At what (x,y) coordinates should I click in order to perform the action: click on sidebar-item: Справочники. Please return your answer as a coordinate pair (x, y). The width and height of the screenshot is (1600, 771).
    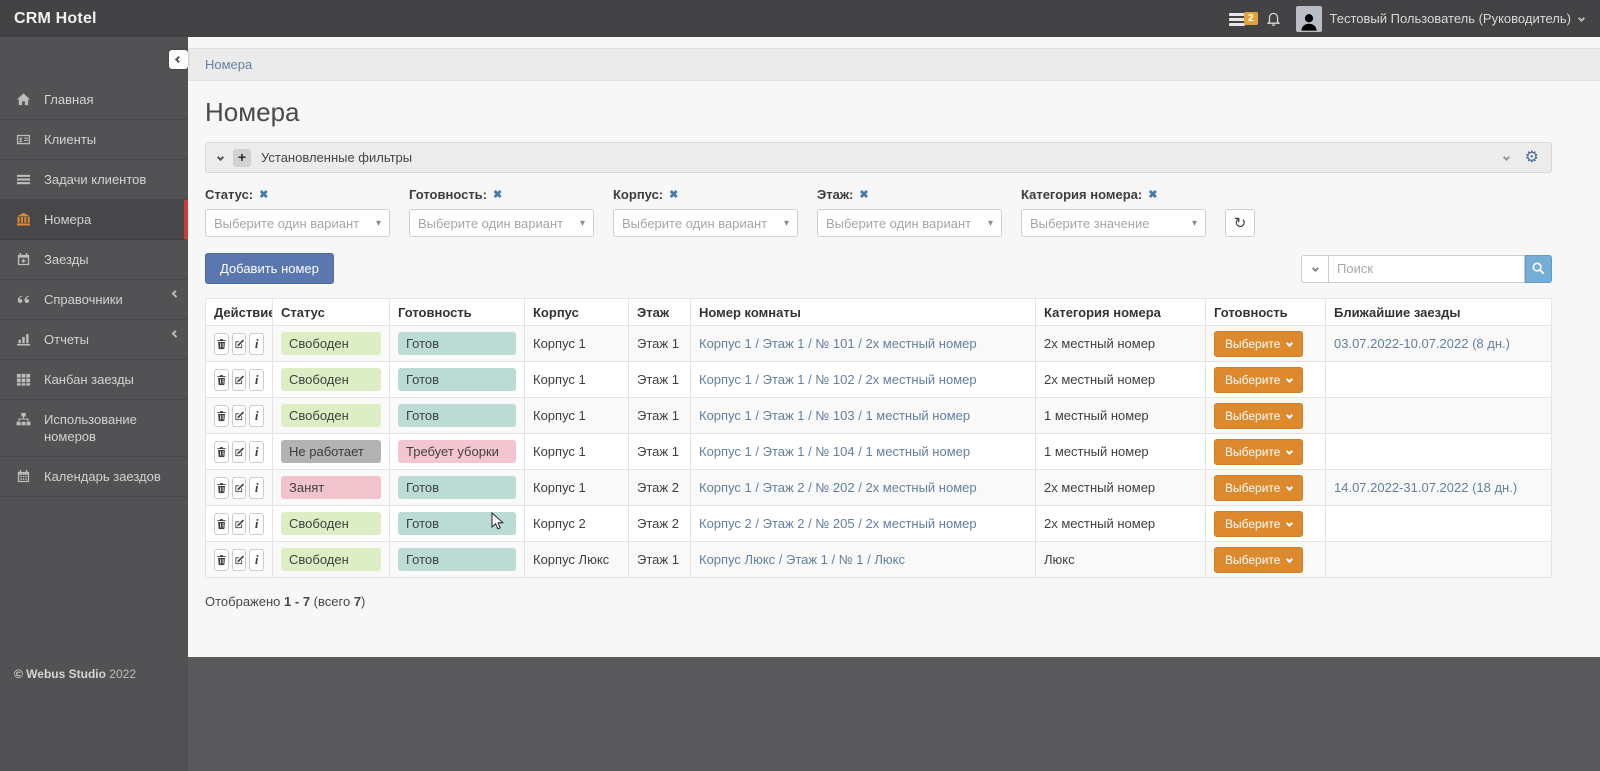
    Looking at the image, I should click on (94, 300).